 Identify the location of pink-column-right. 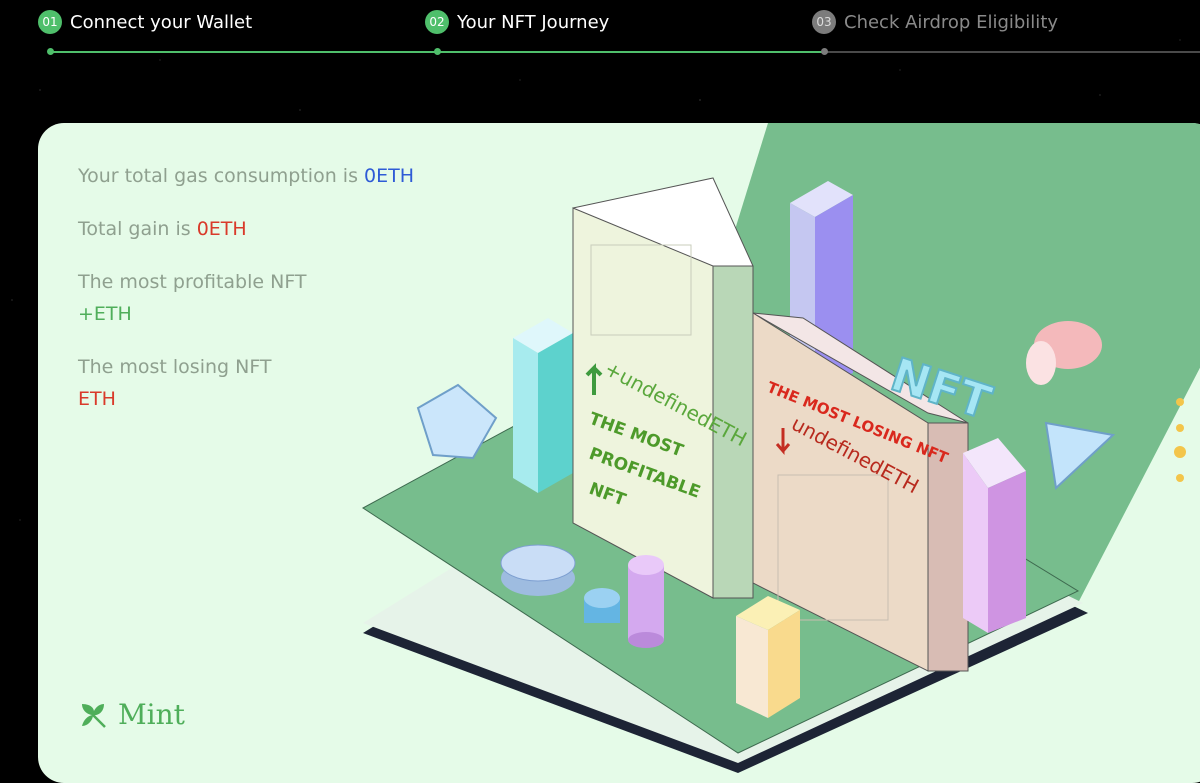
(1007, 552).